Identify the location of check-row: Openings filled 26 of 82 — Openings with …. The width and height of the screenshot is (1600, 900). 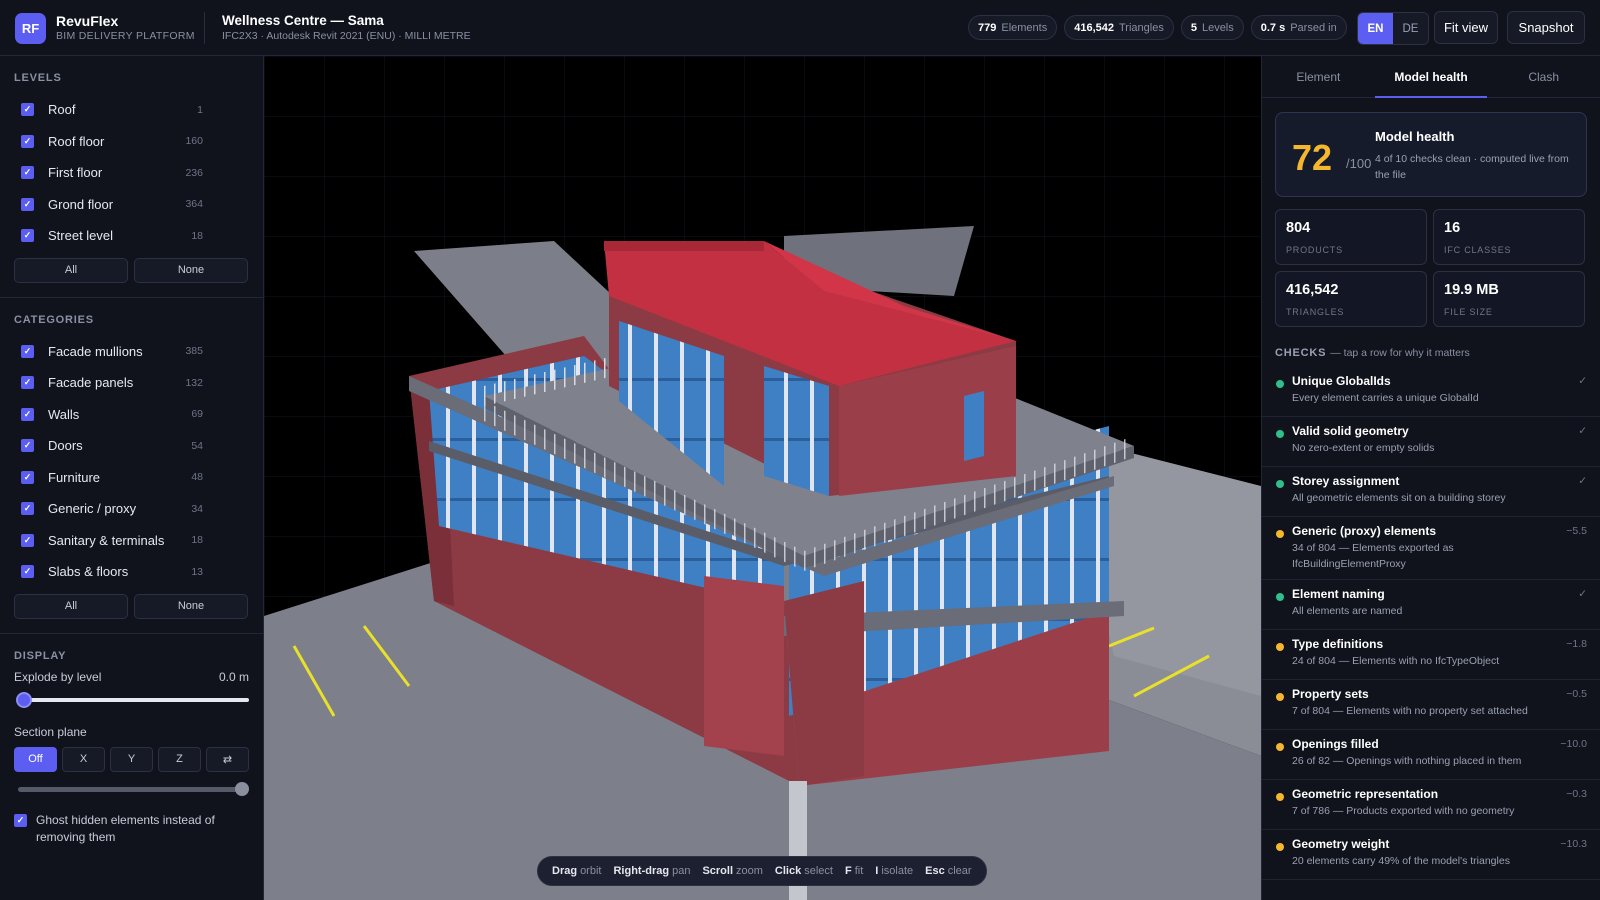
(1431, 755).